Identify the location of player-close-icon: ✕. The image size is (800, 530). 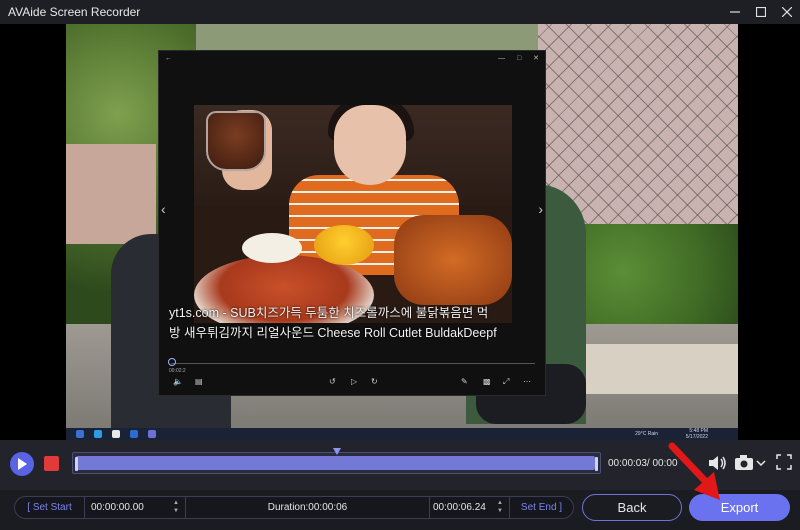
(536, 58).